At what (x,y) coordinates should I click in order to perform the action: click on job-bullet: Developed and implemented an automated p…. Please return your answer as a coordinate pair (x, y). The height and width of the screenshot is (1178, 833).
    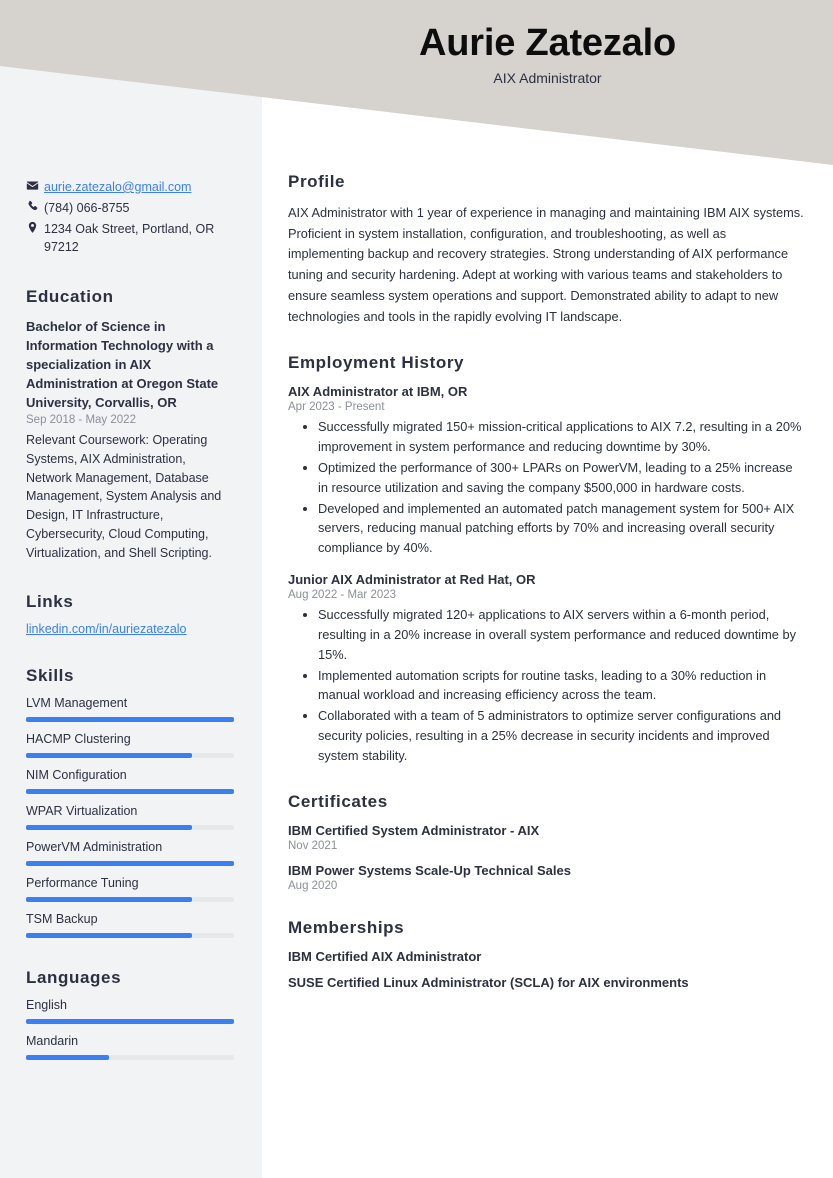
    Looking at the image, I should click on (561, 528).